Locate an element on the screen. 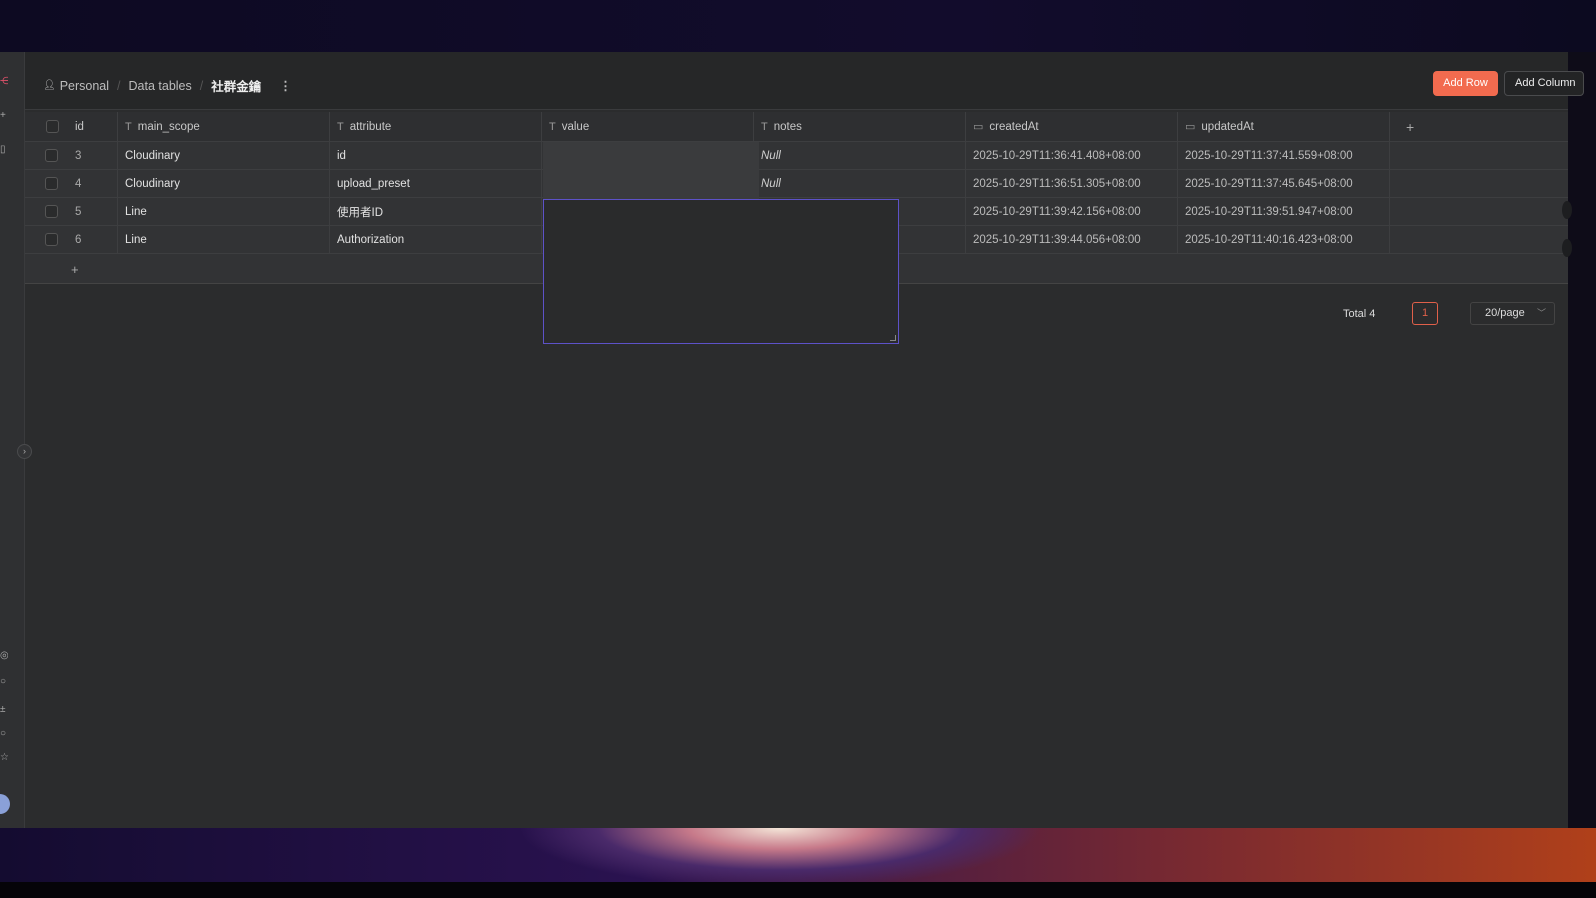 The height and width of the screenshot is (898, 1596). table-cell-createdAt: 2025-10-29T11:39:42.156+08:00 is located at coordinates (1072, 211).